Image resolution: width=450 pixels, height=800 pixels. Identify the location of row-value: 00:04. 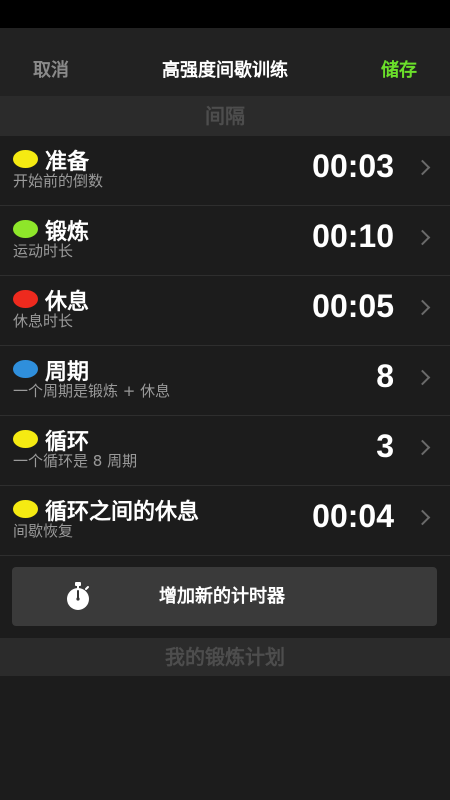
(353, 516).